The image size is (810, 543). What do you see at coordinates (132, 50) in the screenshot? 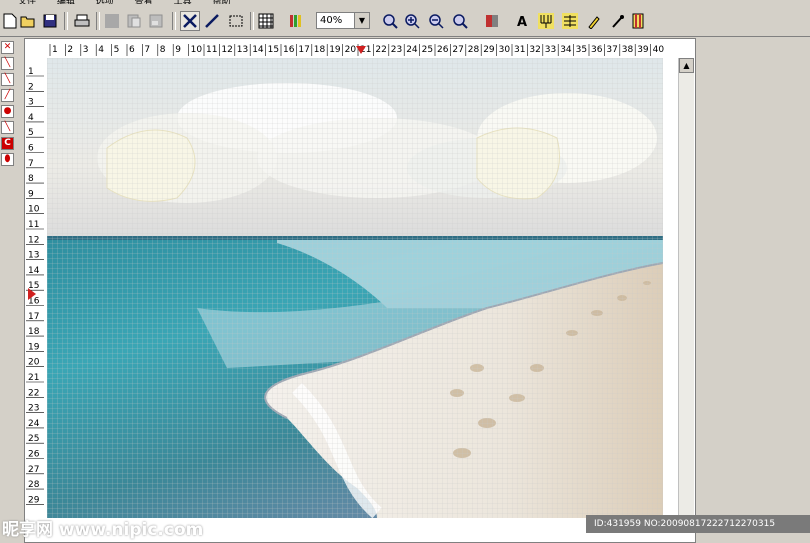
I see `h-ruler-label: 6` at bounding box center [132, 50].